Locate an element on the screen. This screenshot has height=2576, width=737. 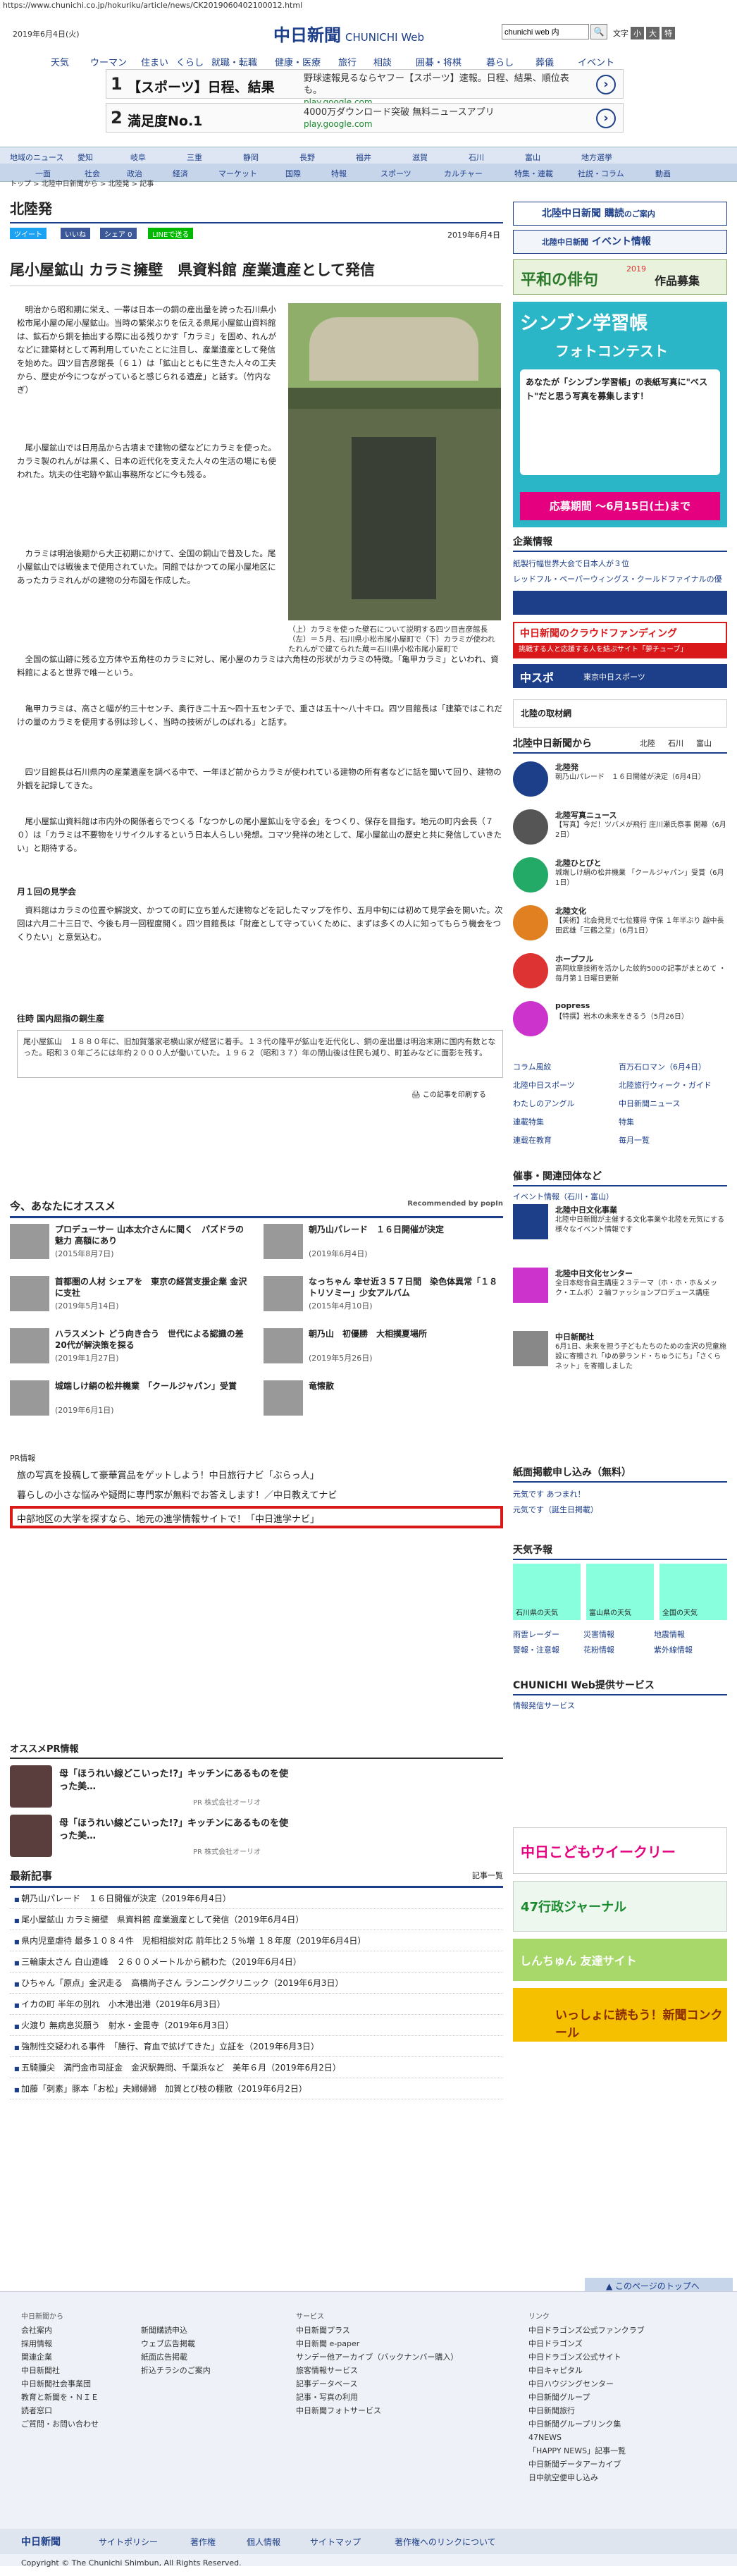
latest-item: 朝乃山パレード １６日開催が決定（2019年6月4日） is located at coordinates (256, 1898).